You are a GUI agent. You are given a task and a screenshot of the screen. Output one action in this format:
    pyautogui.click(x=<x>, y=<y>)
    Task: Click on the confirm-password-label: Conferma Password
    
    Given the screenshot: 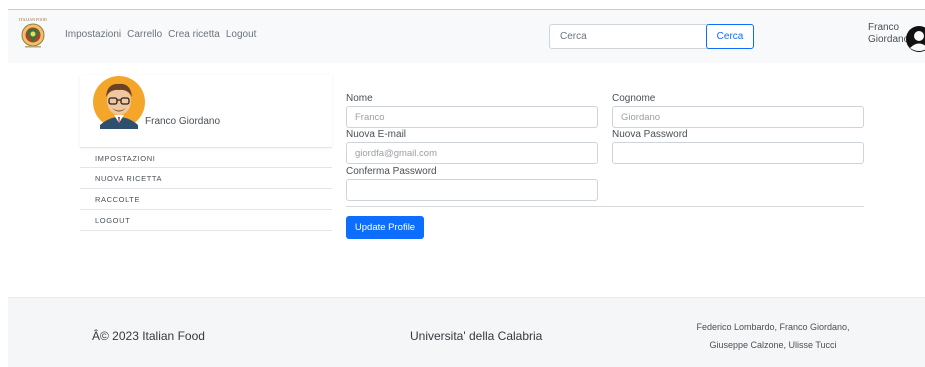 What is the action you would take?
    pyautogui.click(x=391, y=171)
    